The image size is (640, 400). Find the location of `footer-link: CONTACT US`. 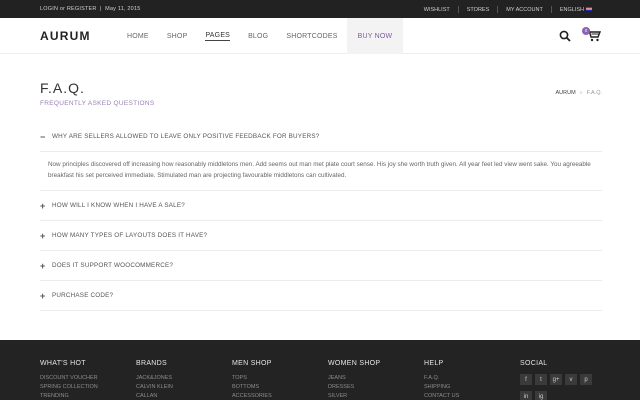

footer-link: CONTACT US is located at coordinates (441, 396).